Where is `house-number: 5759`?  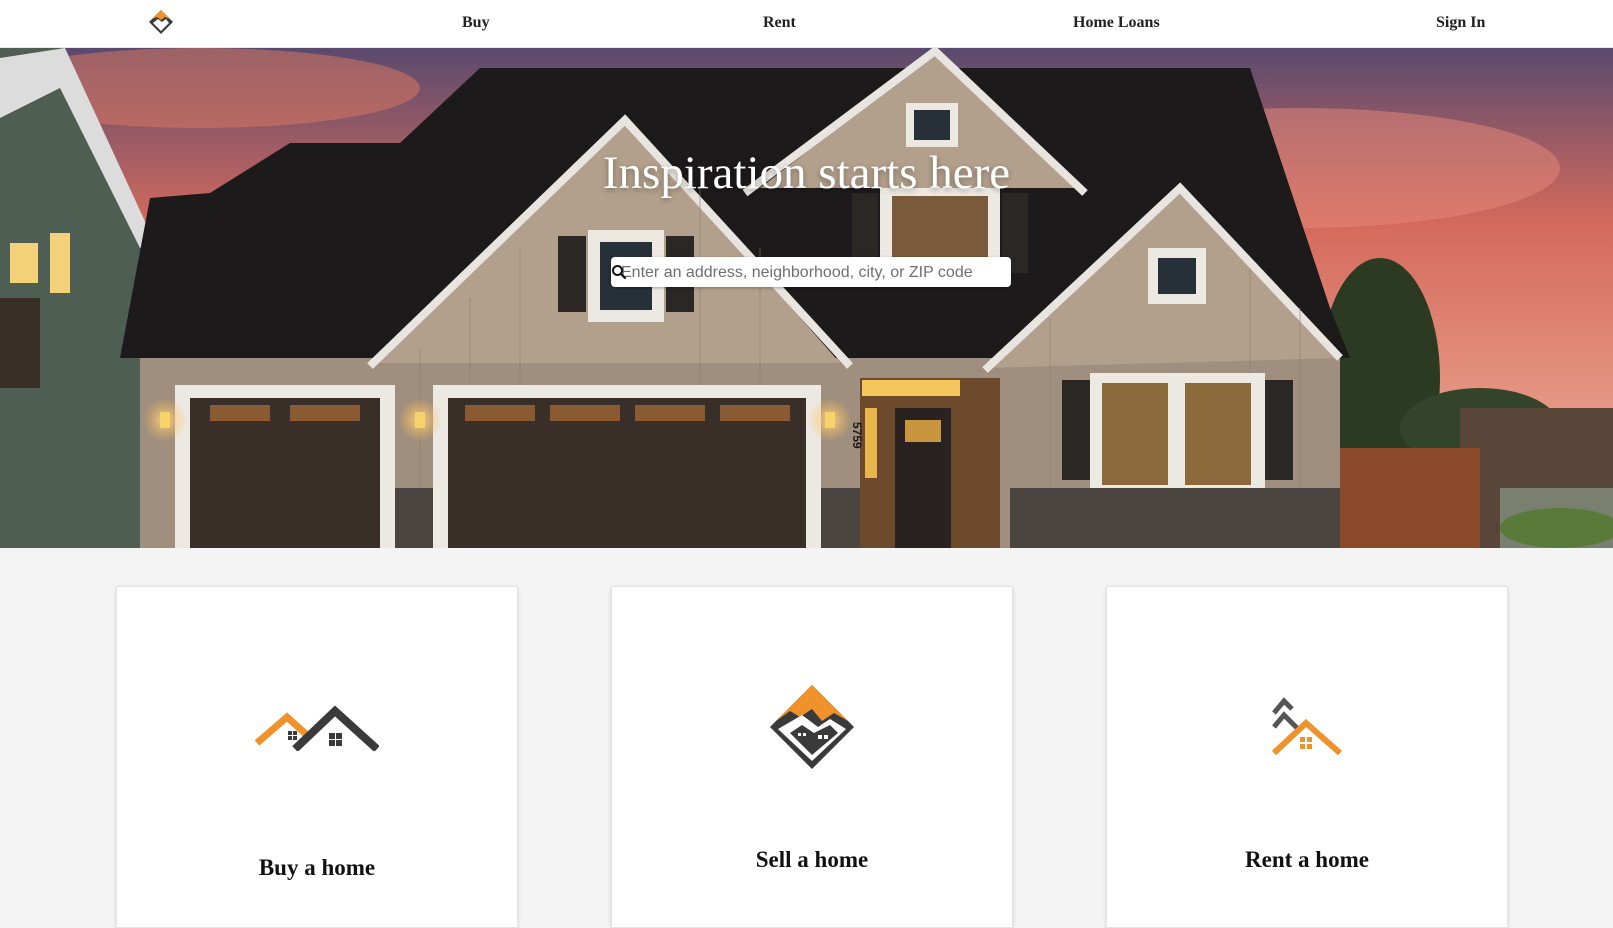 house-number: 5759 is located at coordinates (857, 435).